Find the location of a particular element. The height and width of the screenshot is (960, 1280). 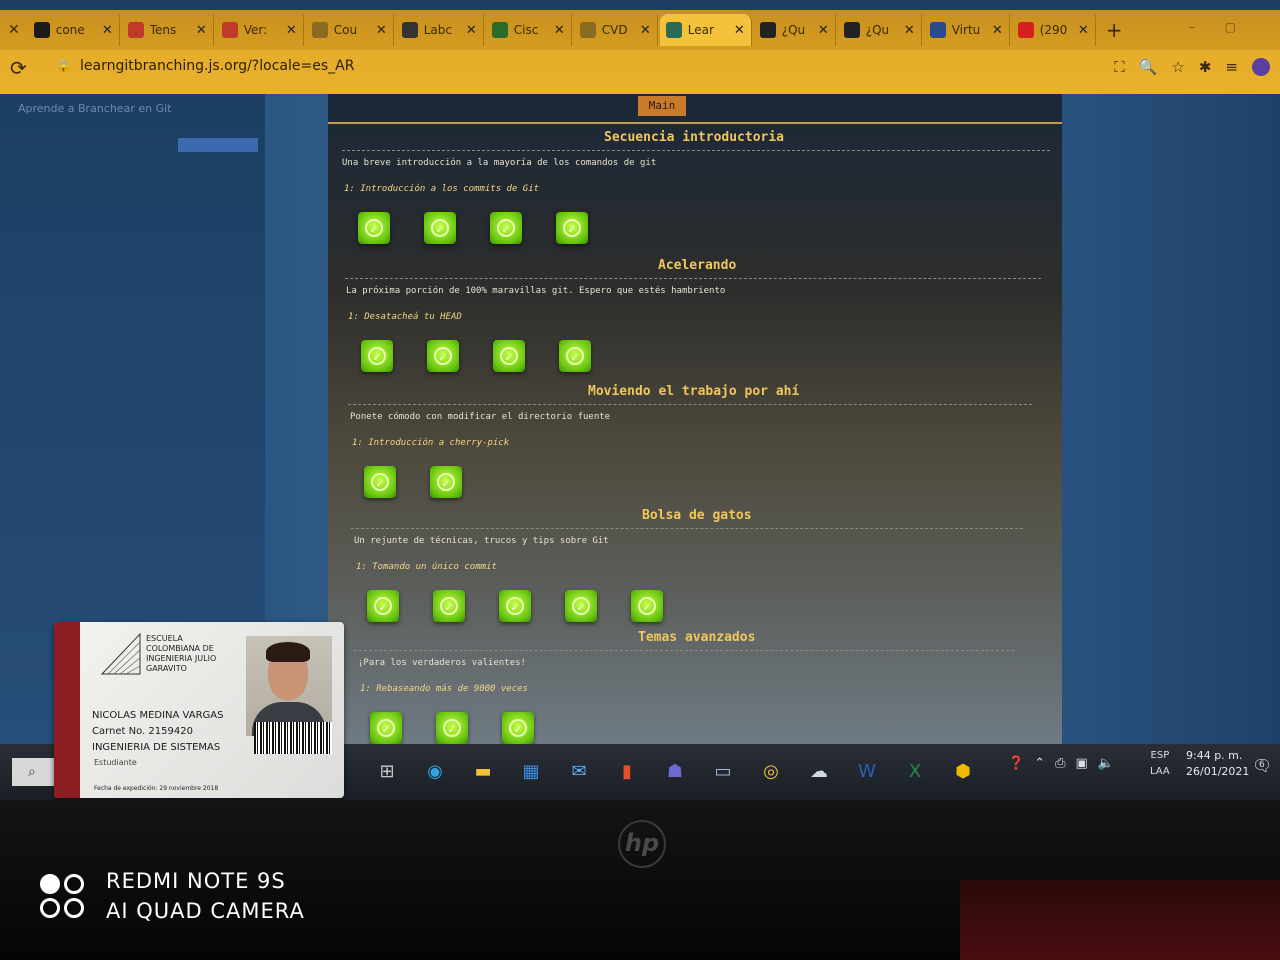

barcode is located at coordinates (293, 738).